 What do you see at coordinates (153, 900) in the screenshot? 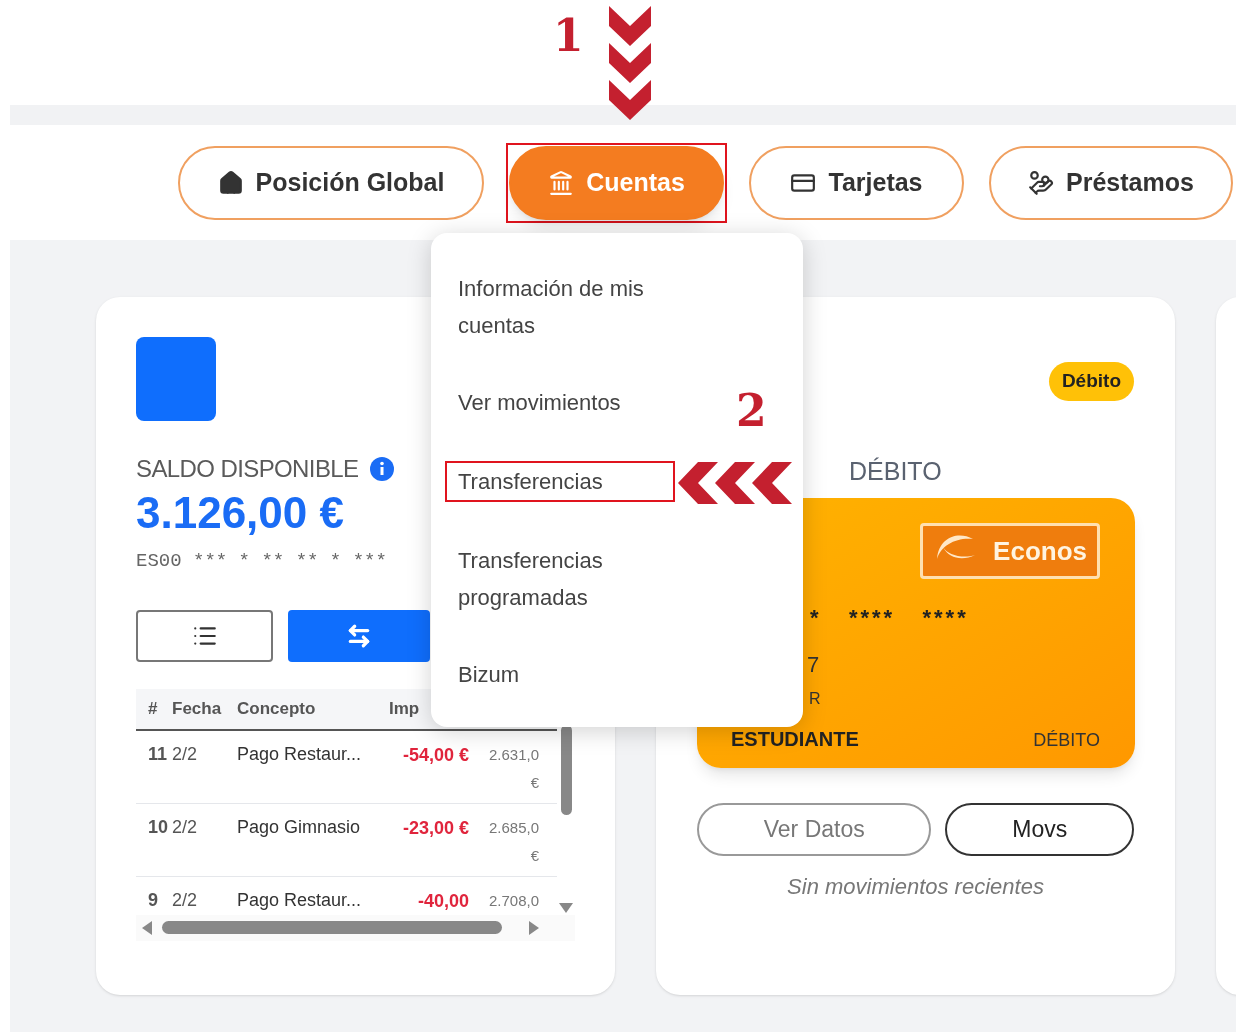
I see `table-cell-text: 9` at bounding box center [153, 900].